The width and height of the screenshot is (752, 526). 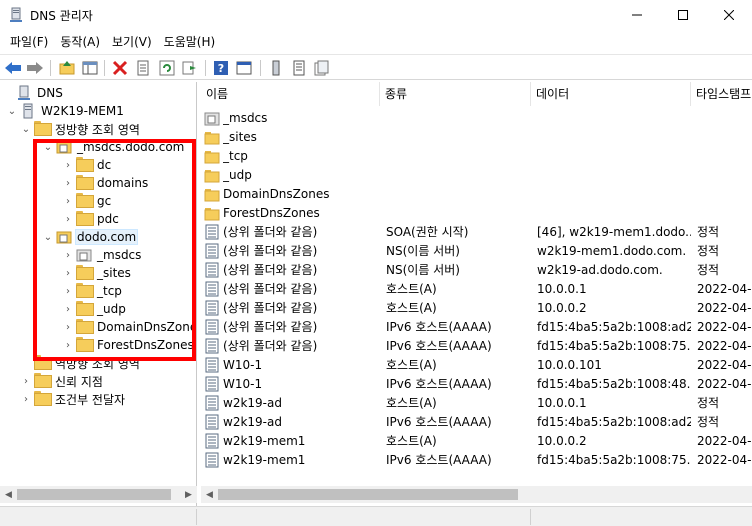 What do you see at coordinates (105, 183) in the screenshot?
I see `tree-item-domains: › domains` at bounding box center [105, 183].